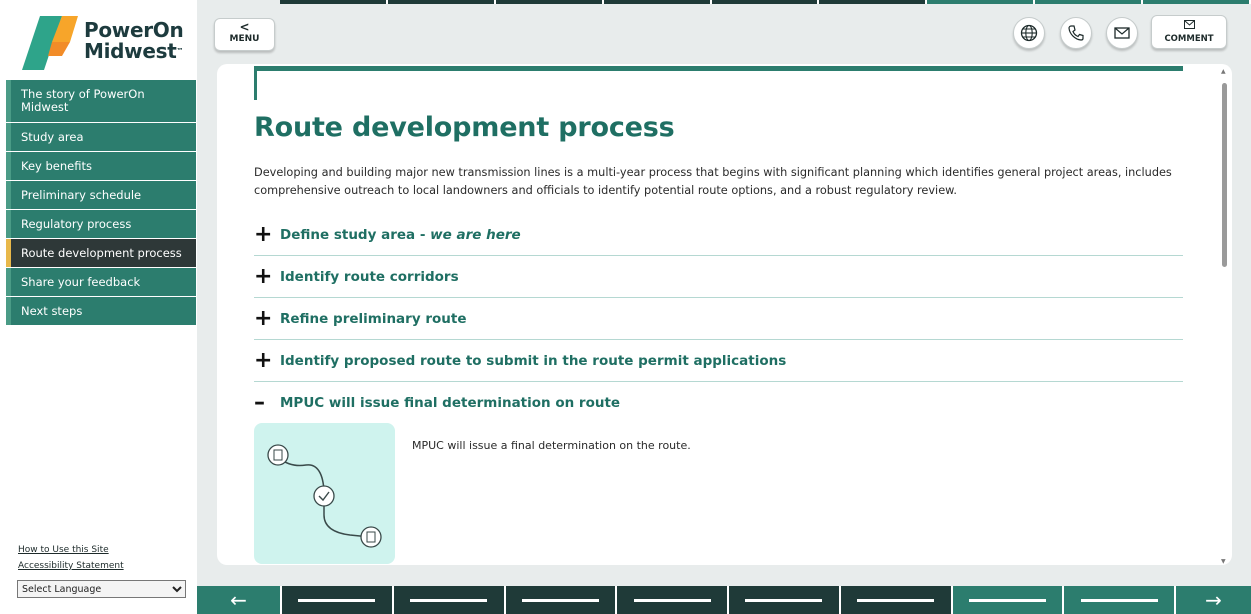 The image size is (1251, 614). I want to click on sidebar-item-label: Study area, so click(52, 136).